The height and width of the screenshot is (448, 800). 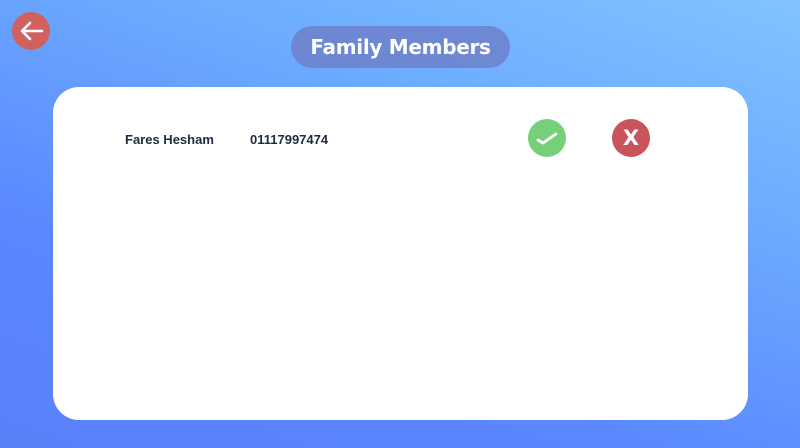 I want to click on back-button, so click(x=31, y=31).